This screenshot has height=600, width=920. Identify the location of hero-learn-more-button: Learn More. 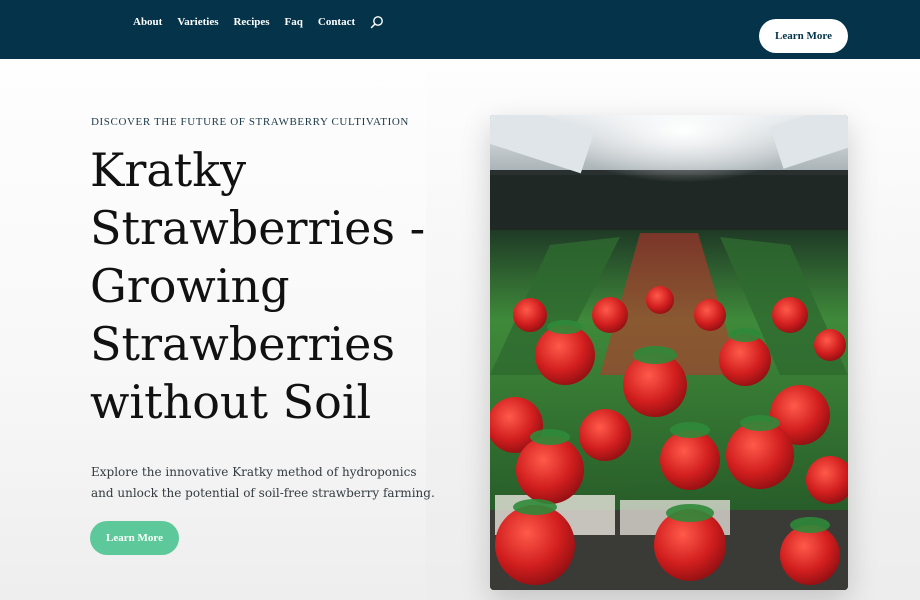
(134, 538).